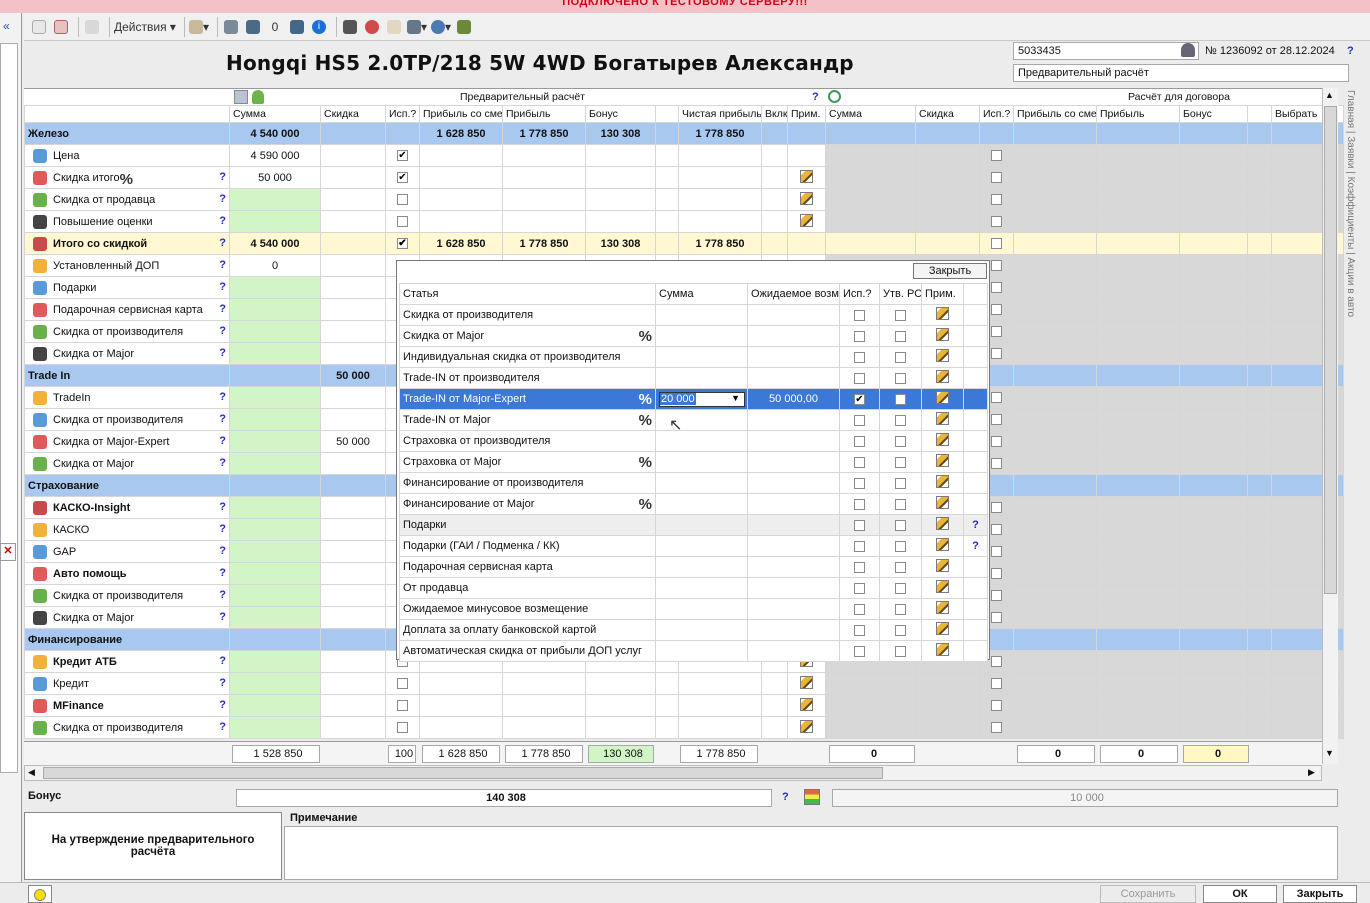 Image resolution: width=1370 pixels, height=903 pixels. What do you see at coordinates (693, 504) in the screenshot?
I see `popup-row: Финансирование от Major%` at bounding box center [693, 504].